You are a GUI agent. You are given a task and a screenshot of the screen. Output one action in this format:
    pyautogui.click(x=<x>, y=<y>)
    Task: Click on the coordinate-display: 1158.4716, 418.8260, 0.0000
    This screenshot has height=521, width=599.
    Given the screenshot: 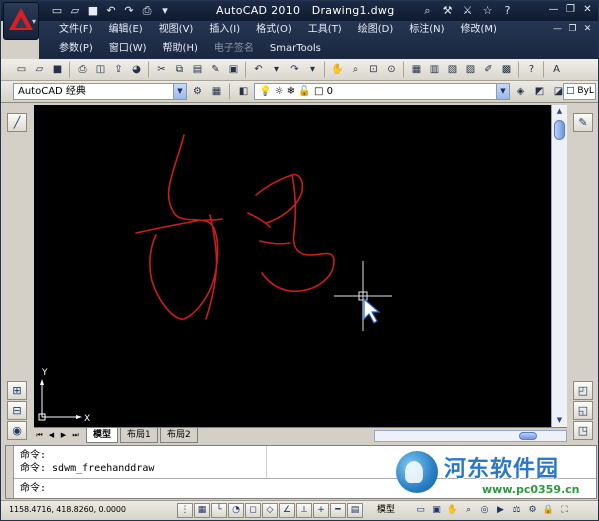 What is the action you would take?
    pyautogui.click(x=67, y=509)
    